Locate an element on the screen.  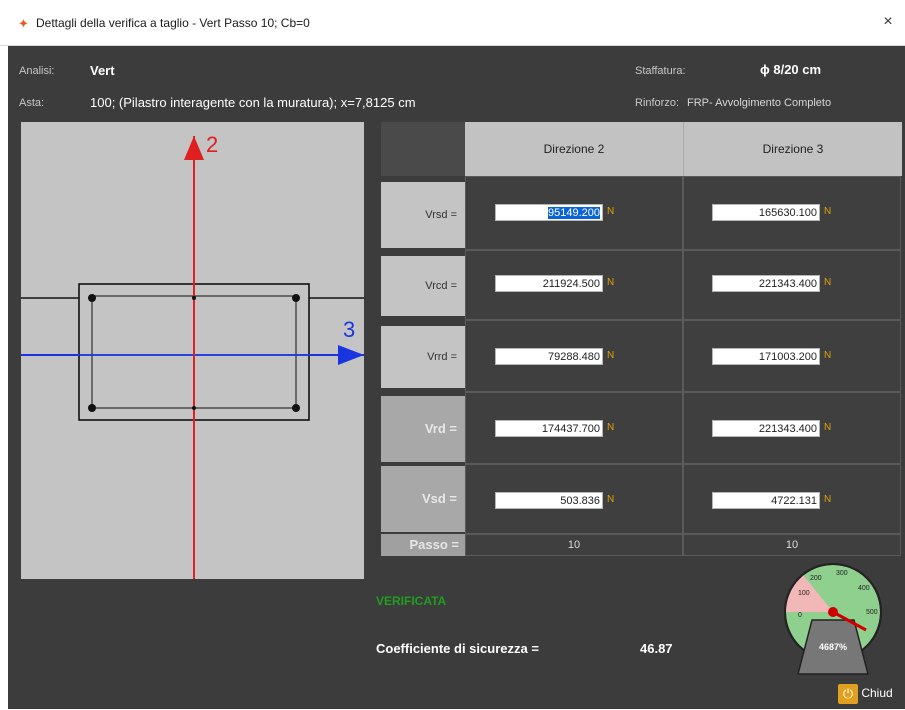
gauge-tick: 100 is located at coordinates (804, 593).